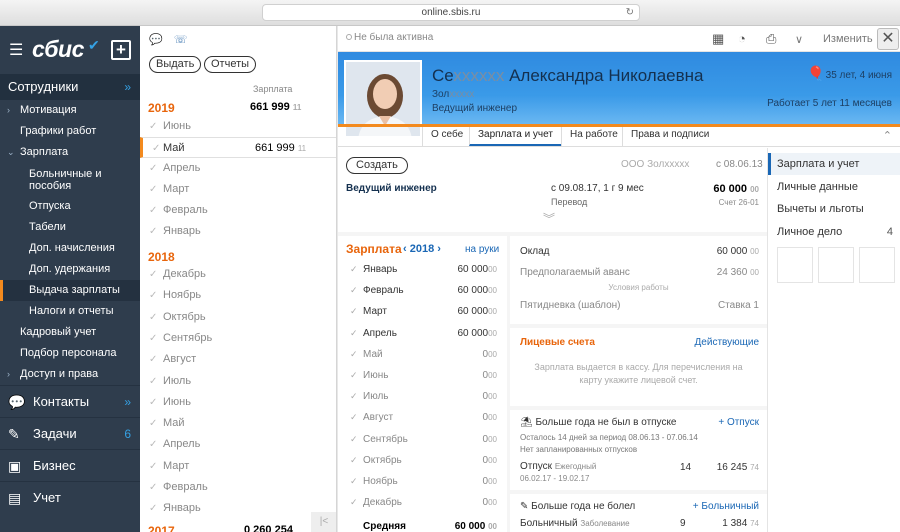 This screenshot has height=532, width=900. What do you see at coordinates (161, 257) in the screenshot?
I see `year-2018: 2018` at bounding box center [161, 257].